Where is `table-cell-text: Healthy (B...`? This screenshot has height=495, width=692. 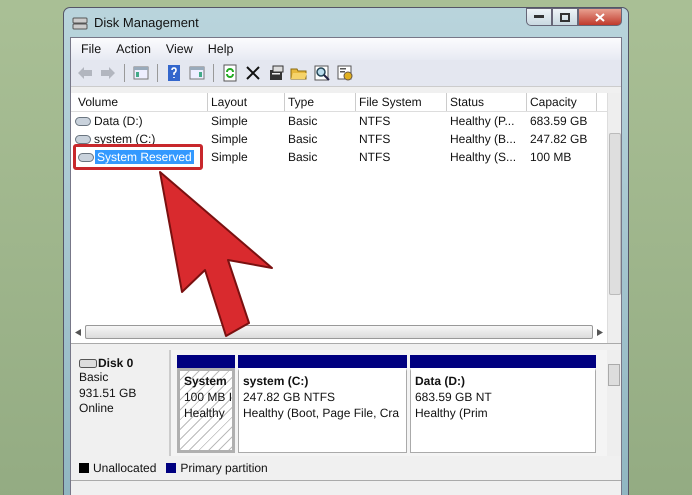
table-cell-text: Healthy (B... is located at coordinates (483, 139).